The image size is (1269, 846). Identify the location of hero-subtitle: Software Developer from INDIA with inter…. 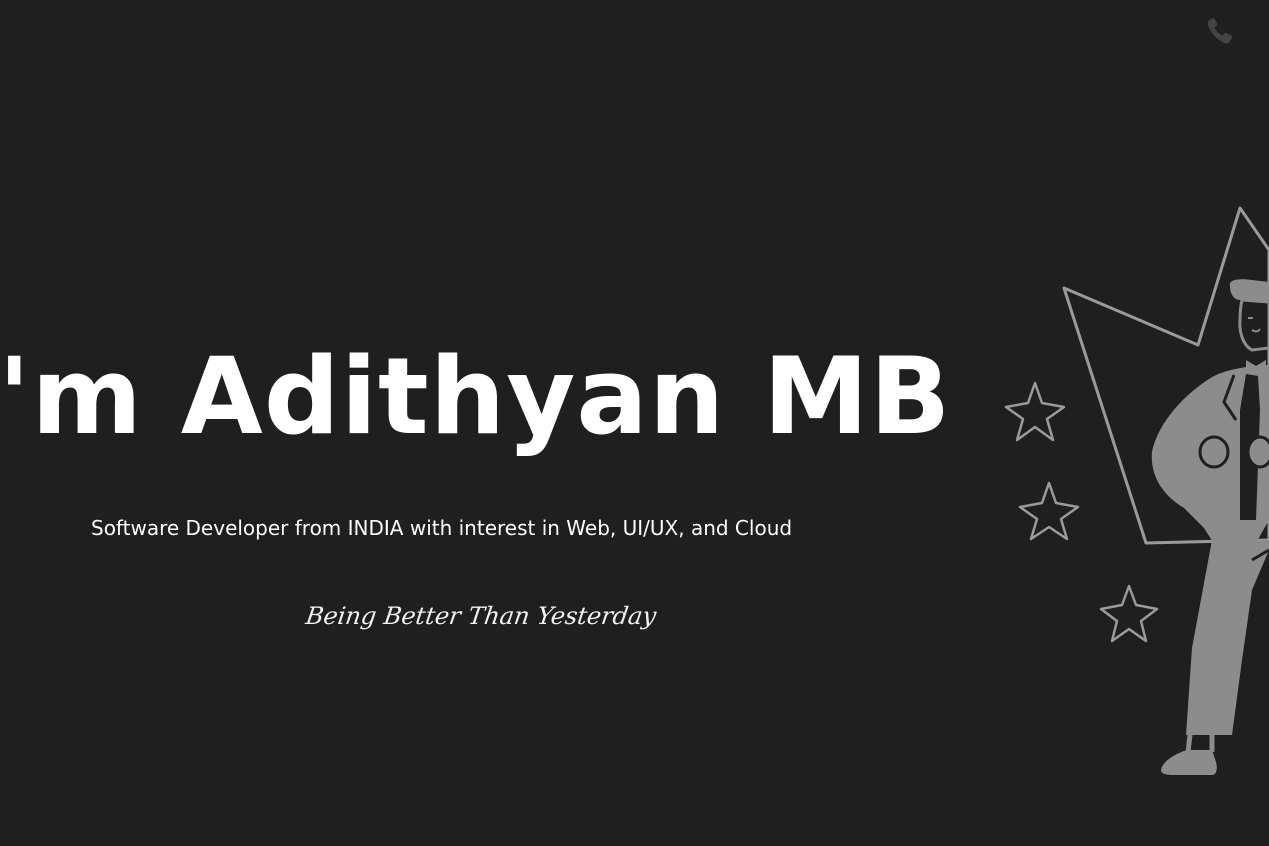
(442, 528).